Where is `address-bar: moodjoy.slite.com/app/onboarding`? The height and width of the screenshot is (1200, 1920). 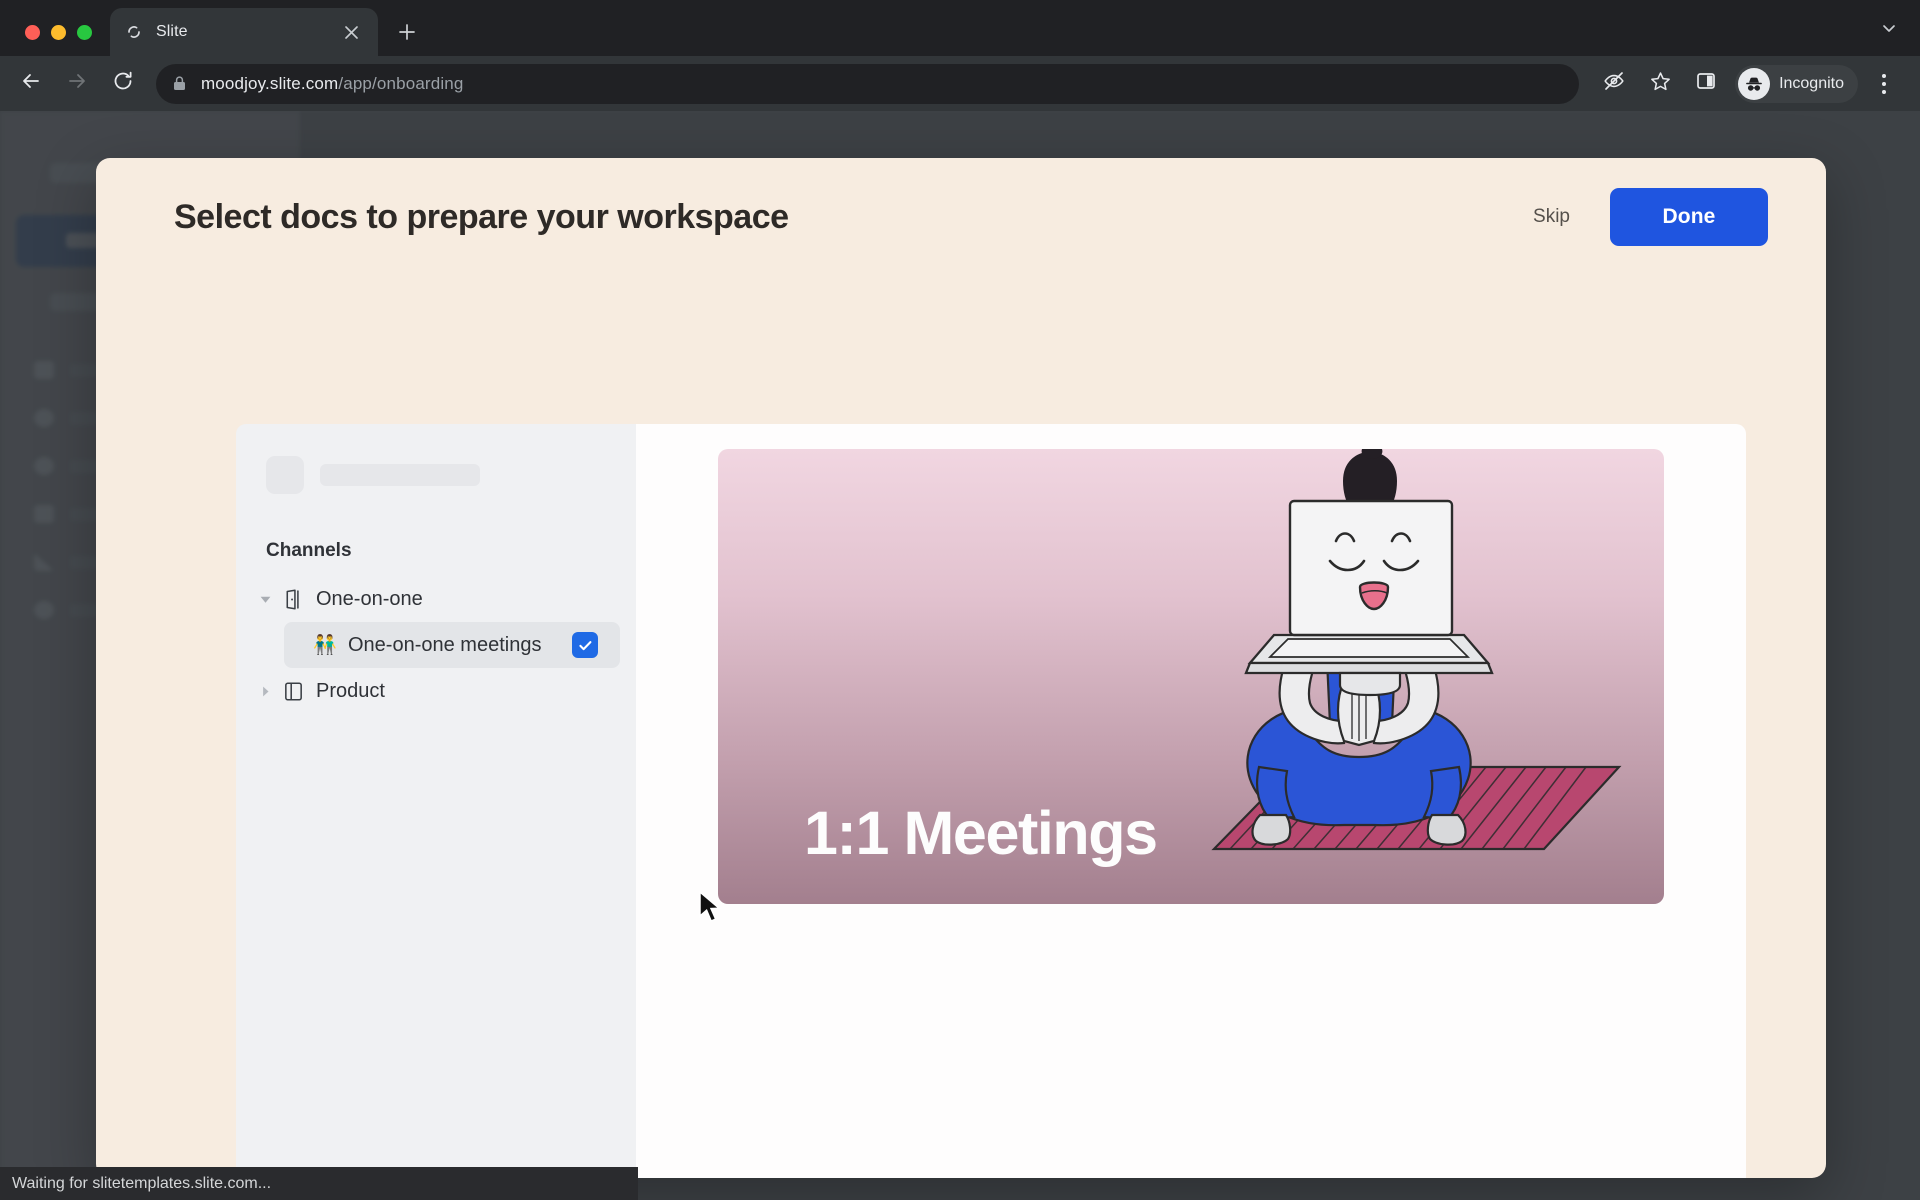
address-bar: moodjoy.slite.com/app/onboarding is located at coordinates (868, 83).